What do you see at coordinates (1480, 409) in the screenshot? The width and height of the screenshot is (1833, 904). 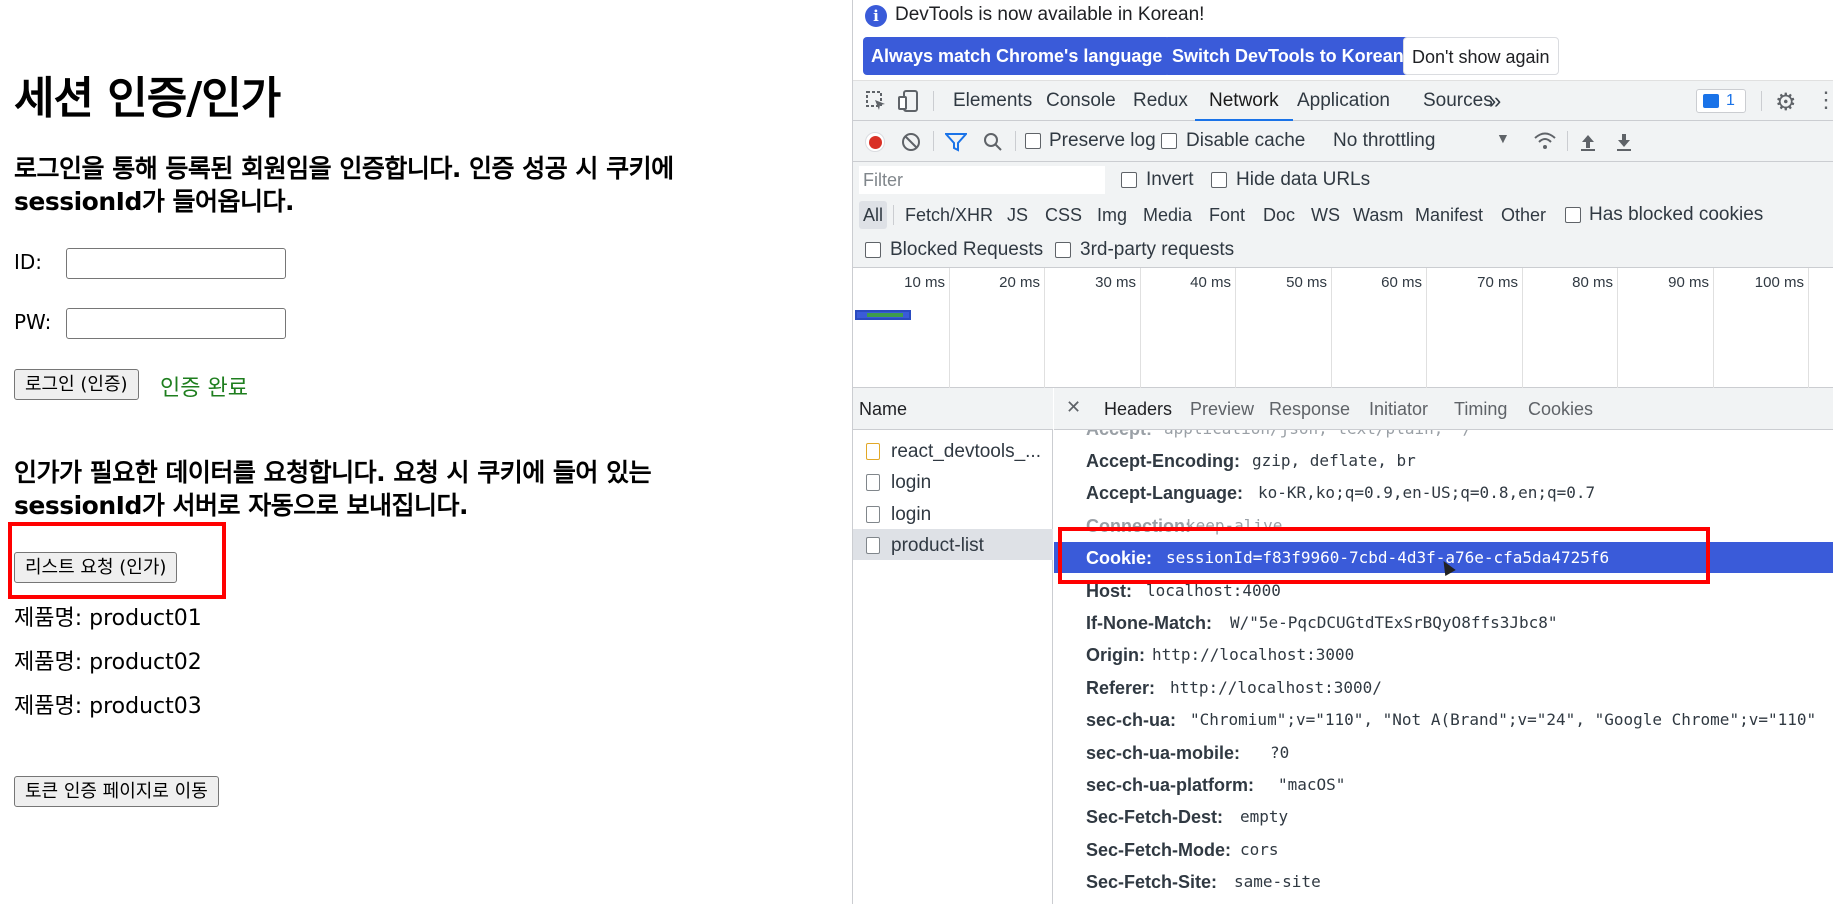 I see `tab-timing: Timing` at bounding box center [1480, 409].